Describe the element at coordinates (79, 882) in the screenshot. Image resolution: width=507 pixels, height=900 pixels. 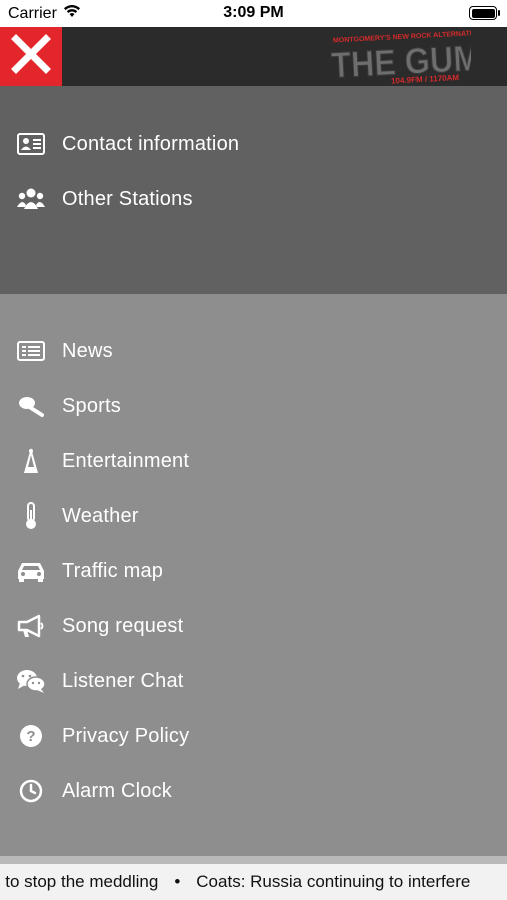
I see `ticker-headline: s to stop the meddling` at that location.